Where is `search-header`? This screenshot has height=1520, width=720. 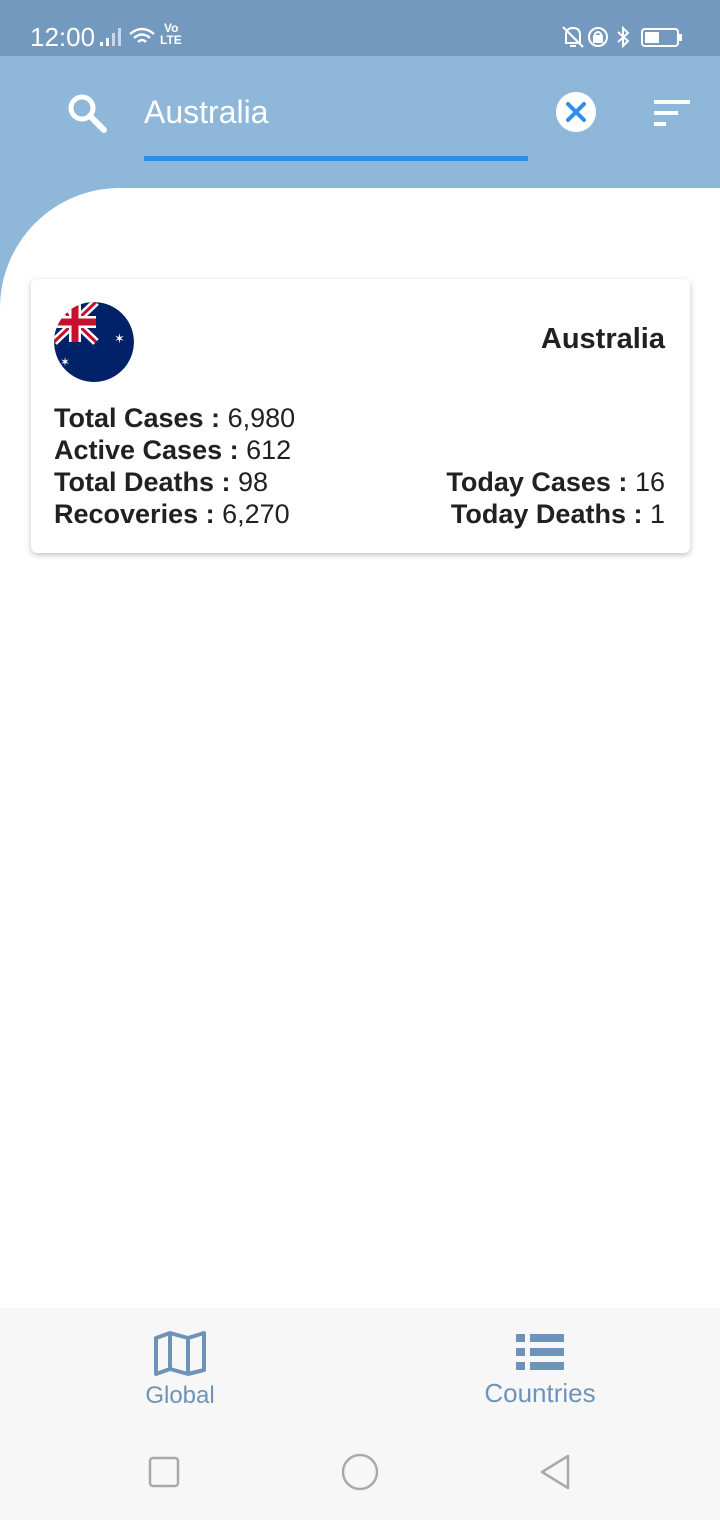 search-header is located at coordinates (360, 122).